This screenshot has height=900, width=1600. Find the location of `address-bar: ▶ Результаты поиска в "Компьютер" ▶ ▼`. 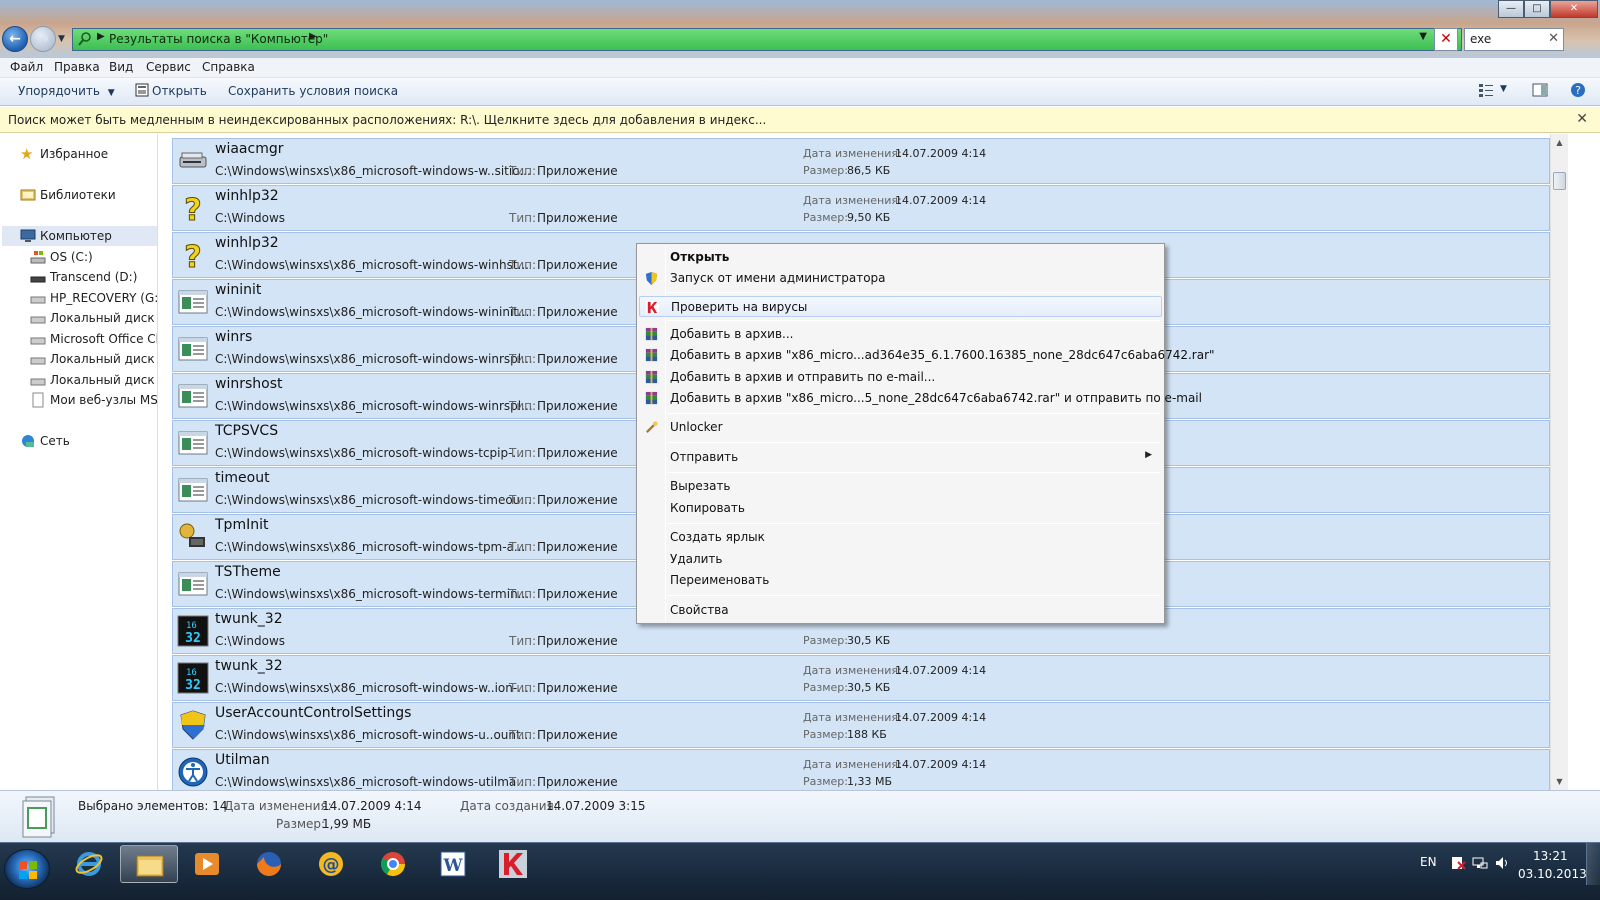

address-bar: ▶ Результаты поиска в "Компьютер" ▶ ▼ is located at coordinates (767, 39).